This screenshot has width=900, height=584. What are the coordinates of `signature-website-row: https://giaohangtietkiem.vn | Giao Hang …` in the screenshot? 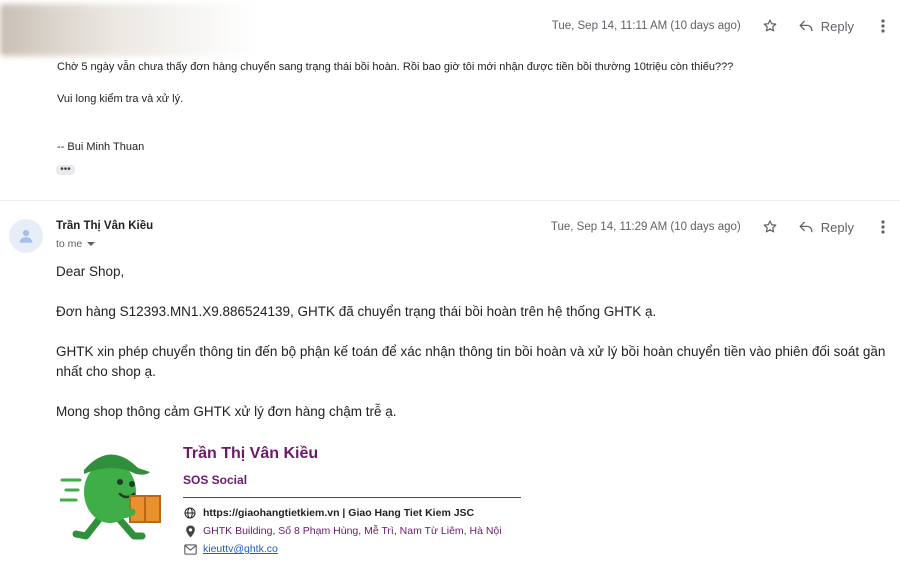 It's located at (328, 513).